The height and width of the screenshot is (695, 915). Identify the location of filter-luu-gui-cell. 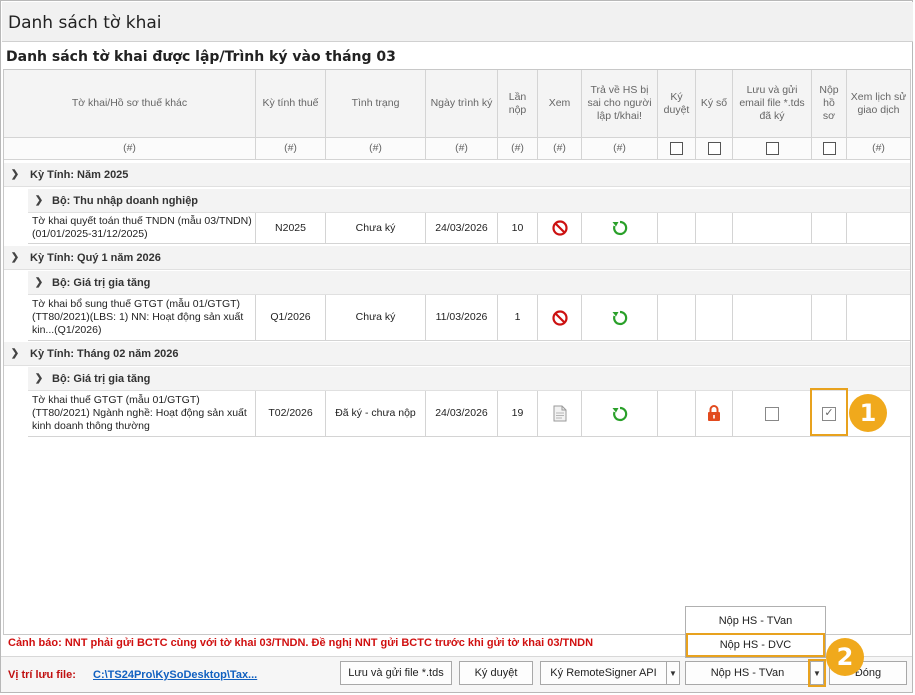
(772, 149).